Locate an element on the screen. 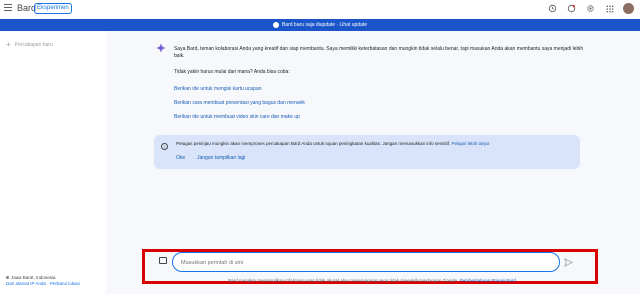 Image resolution: width=640 pixels, height=294 pixels. update-location-link: Perbarui lokasi is located at coordinates (65, 283).